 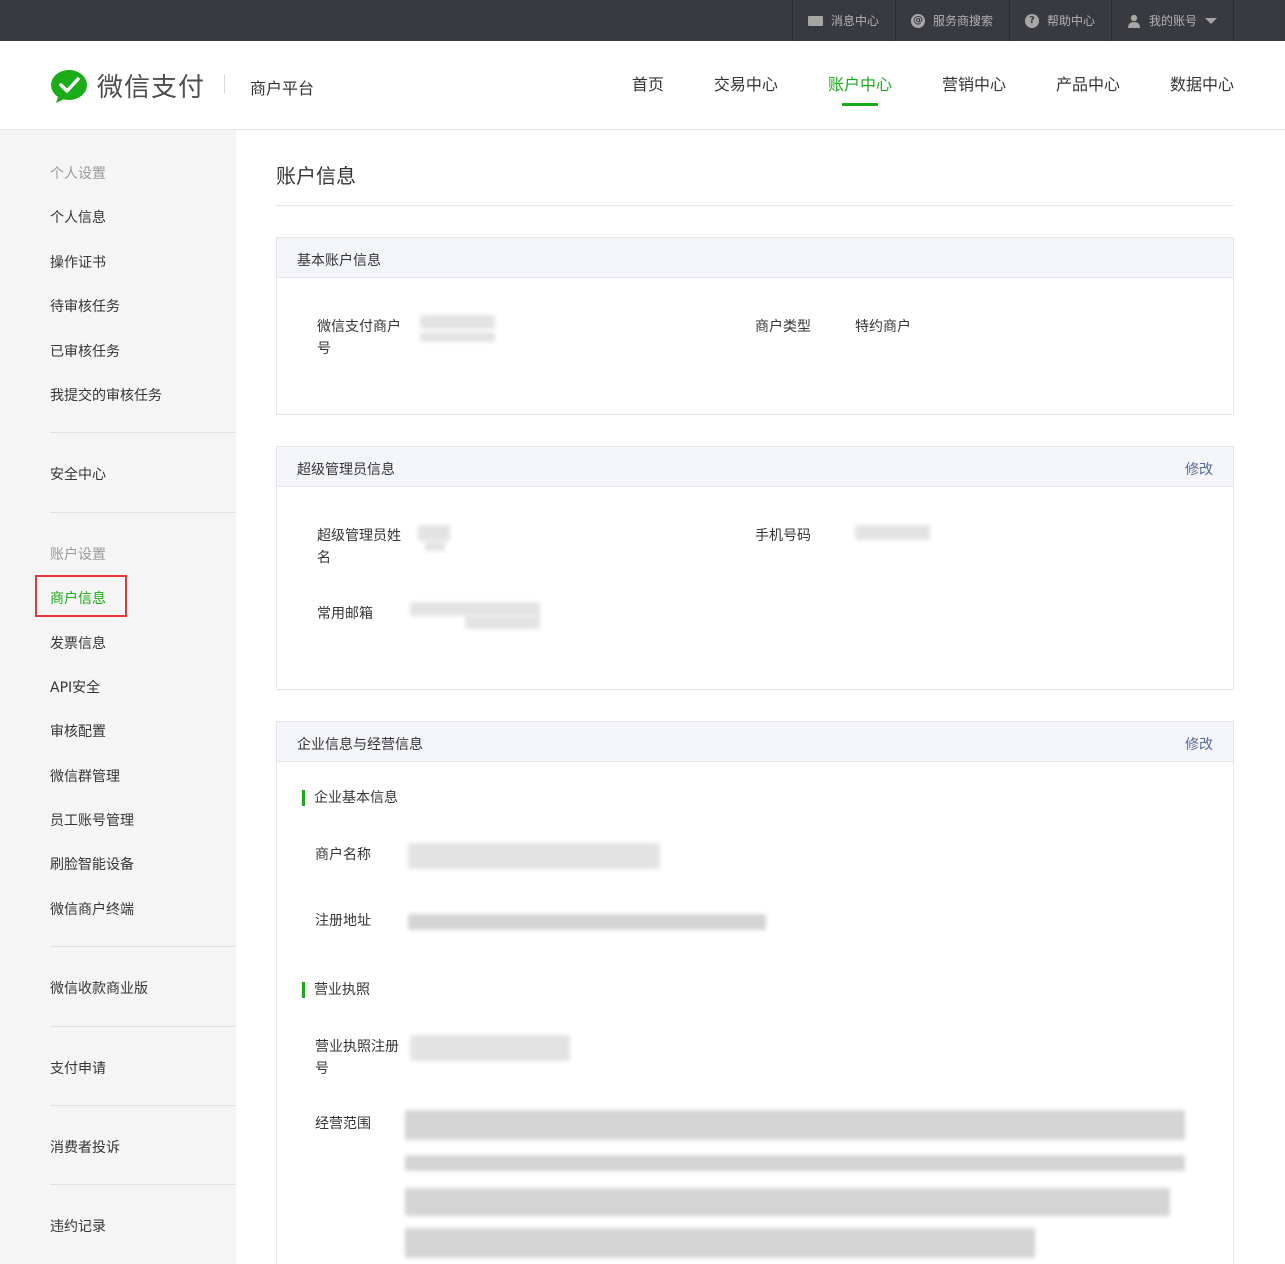 I want to click on provider-search-link: @ 服务商搜索, so click(x=951, y=20).